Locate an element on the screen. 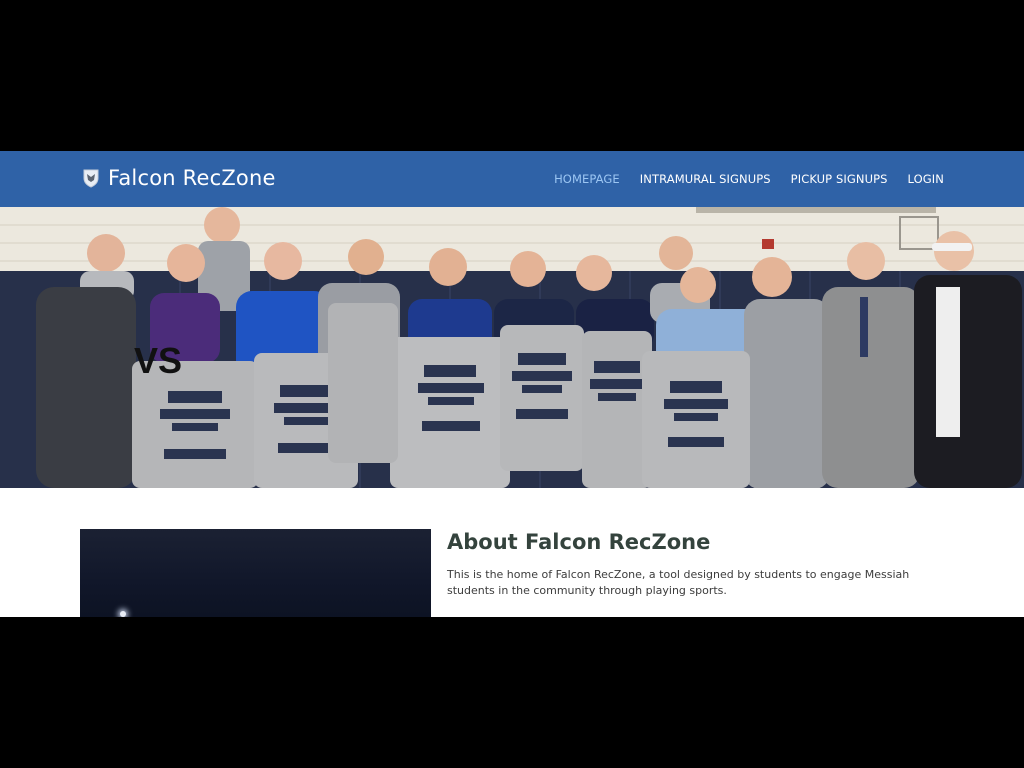  falcon-shield-icon is located at coordinates (91, 178).